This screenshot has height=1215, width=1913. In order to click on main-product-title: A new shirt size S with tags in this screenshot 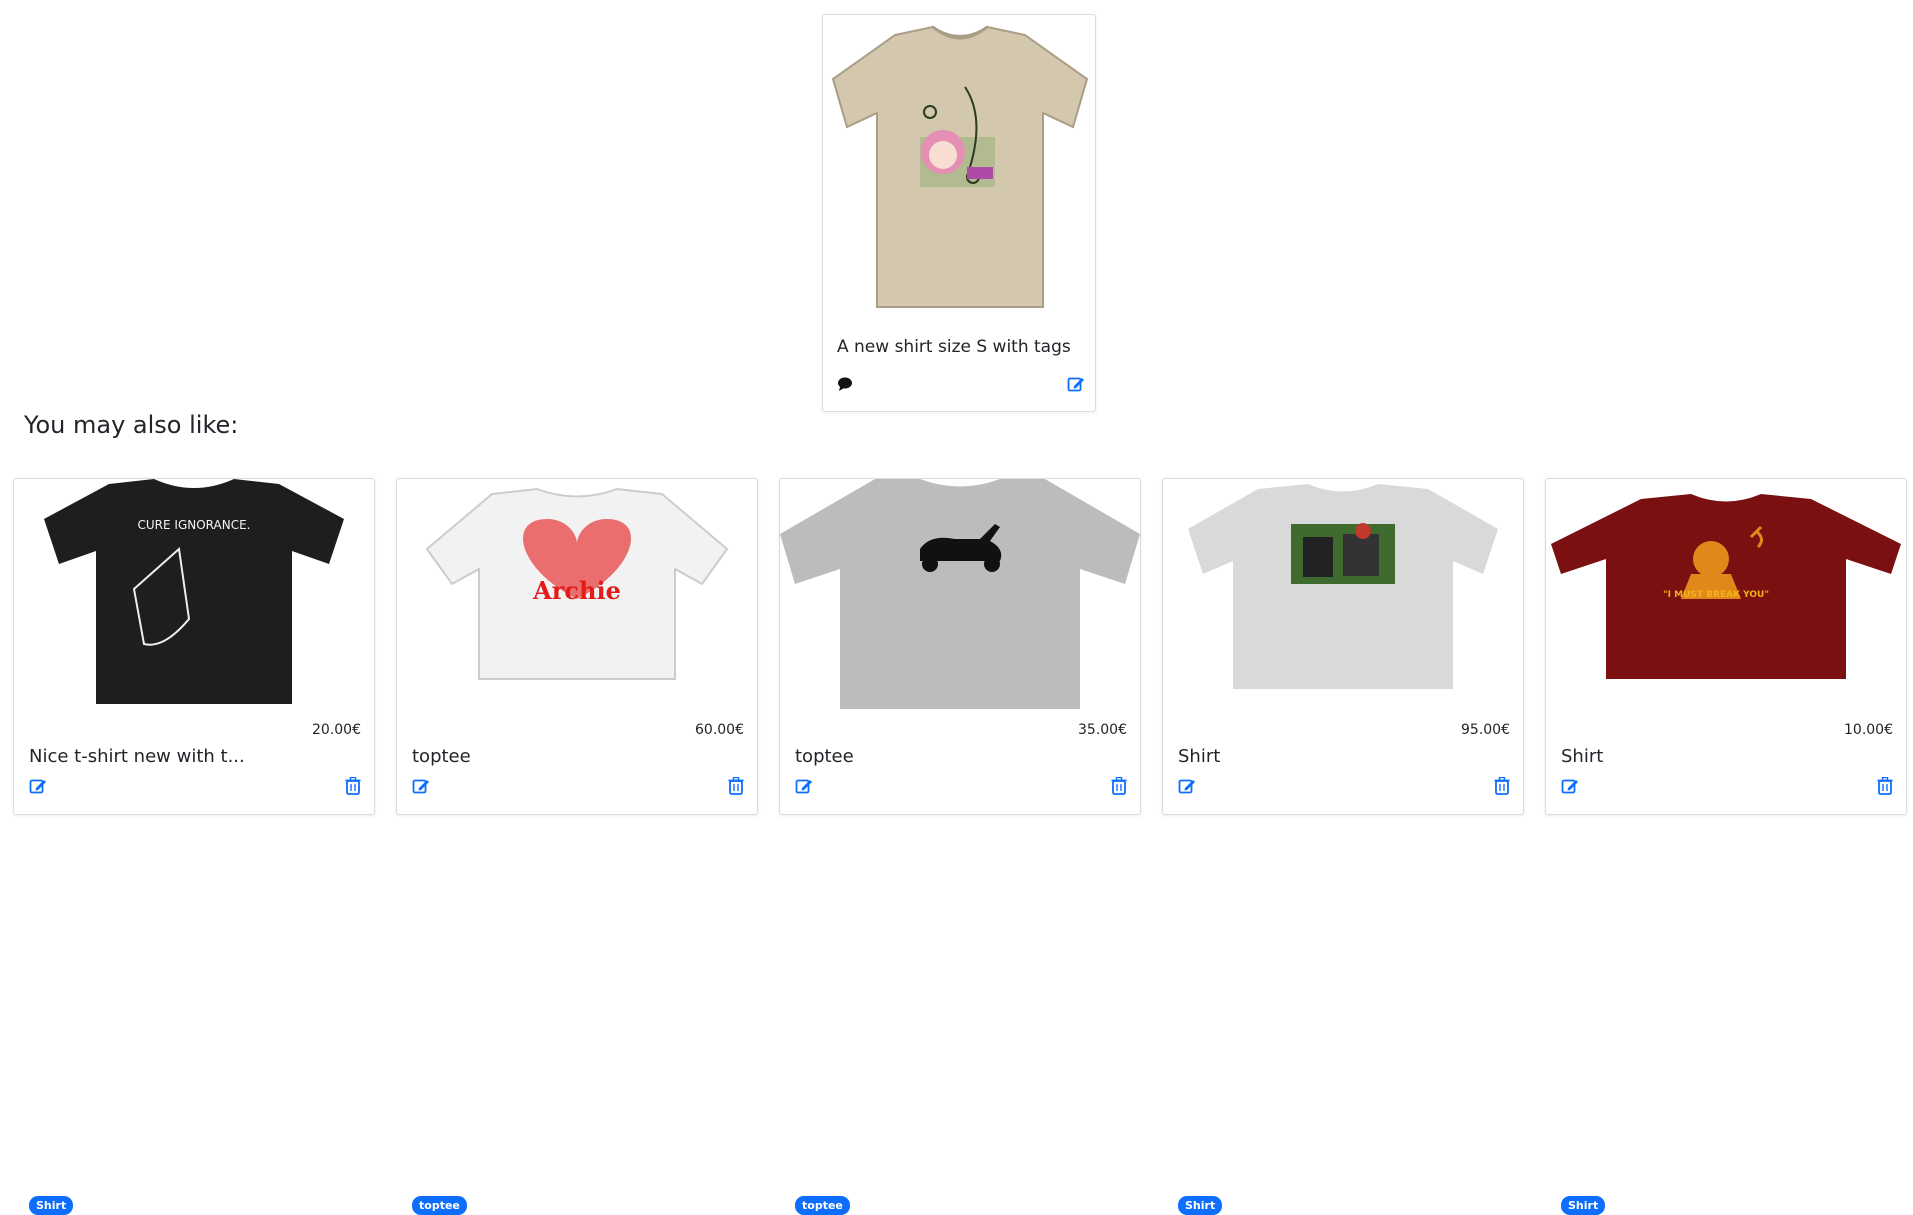, I will do `click(954, 347)`.